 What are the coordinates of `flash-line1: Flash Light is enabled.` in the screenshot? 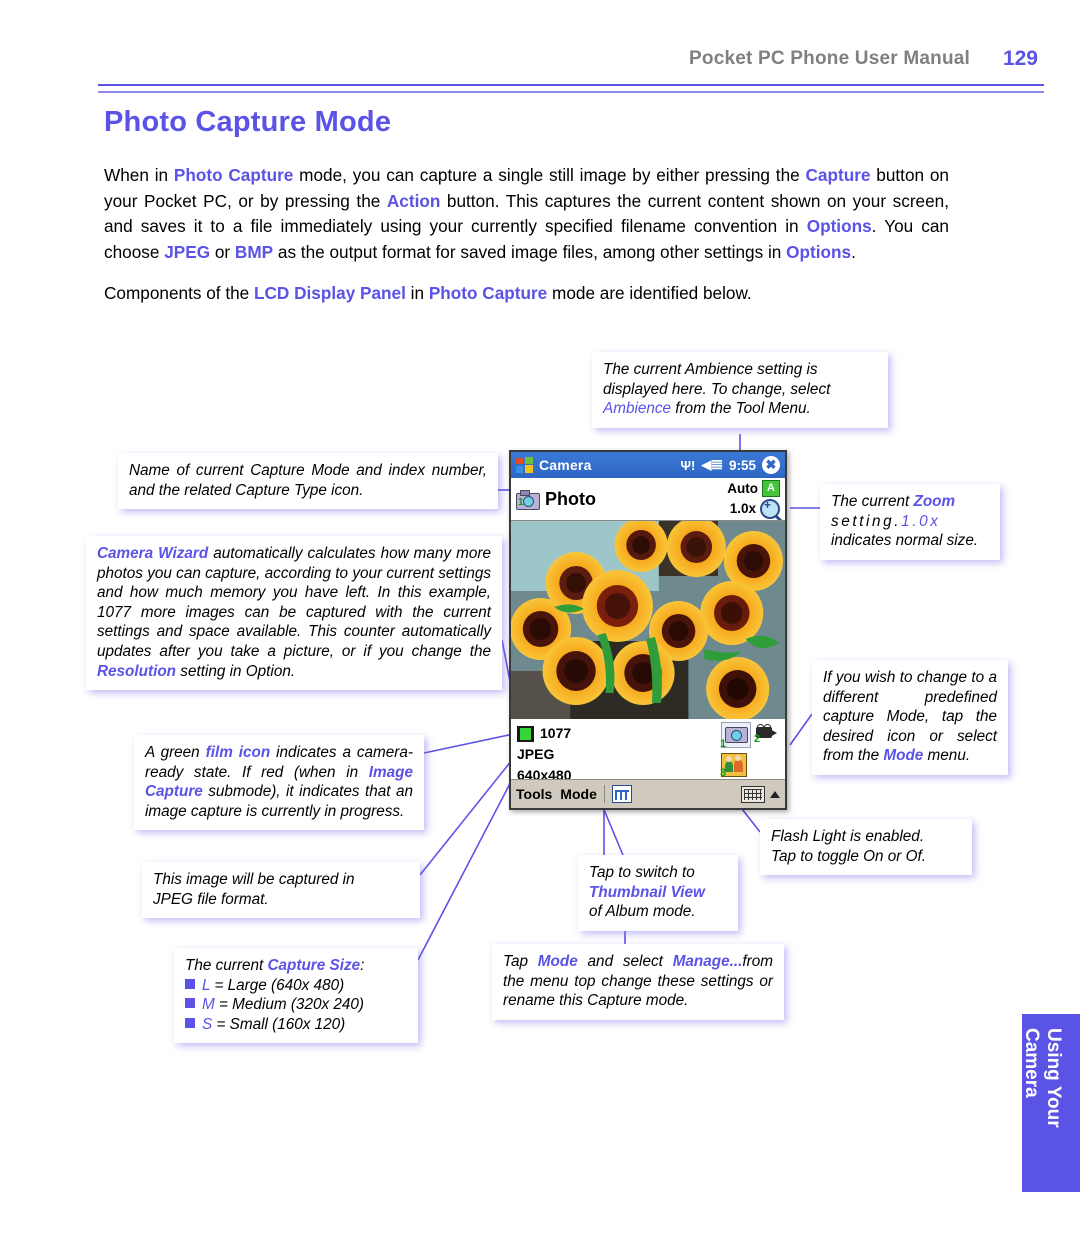 It's located at (848, 836).